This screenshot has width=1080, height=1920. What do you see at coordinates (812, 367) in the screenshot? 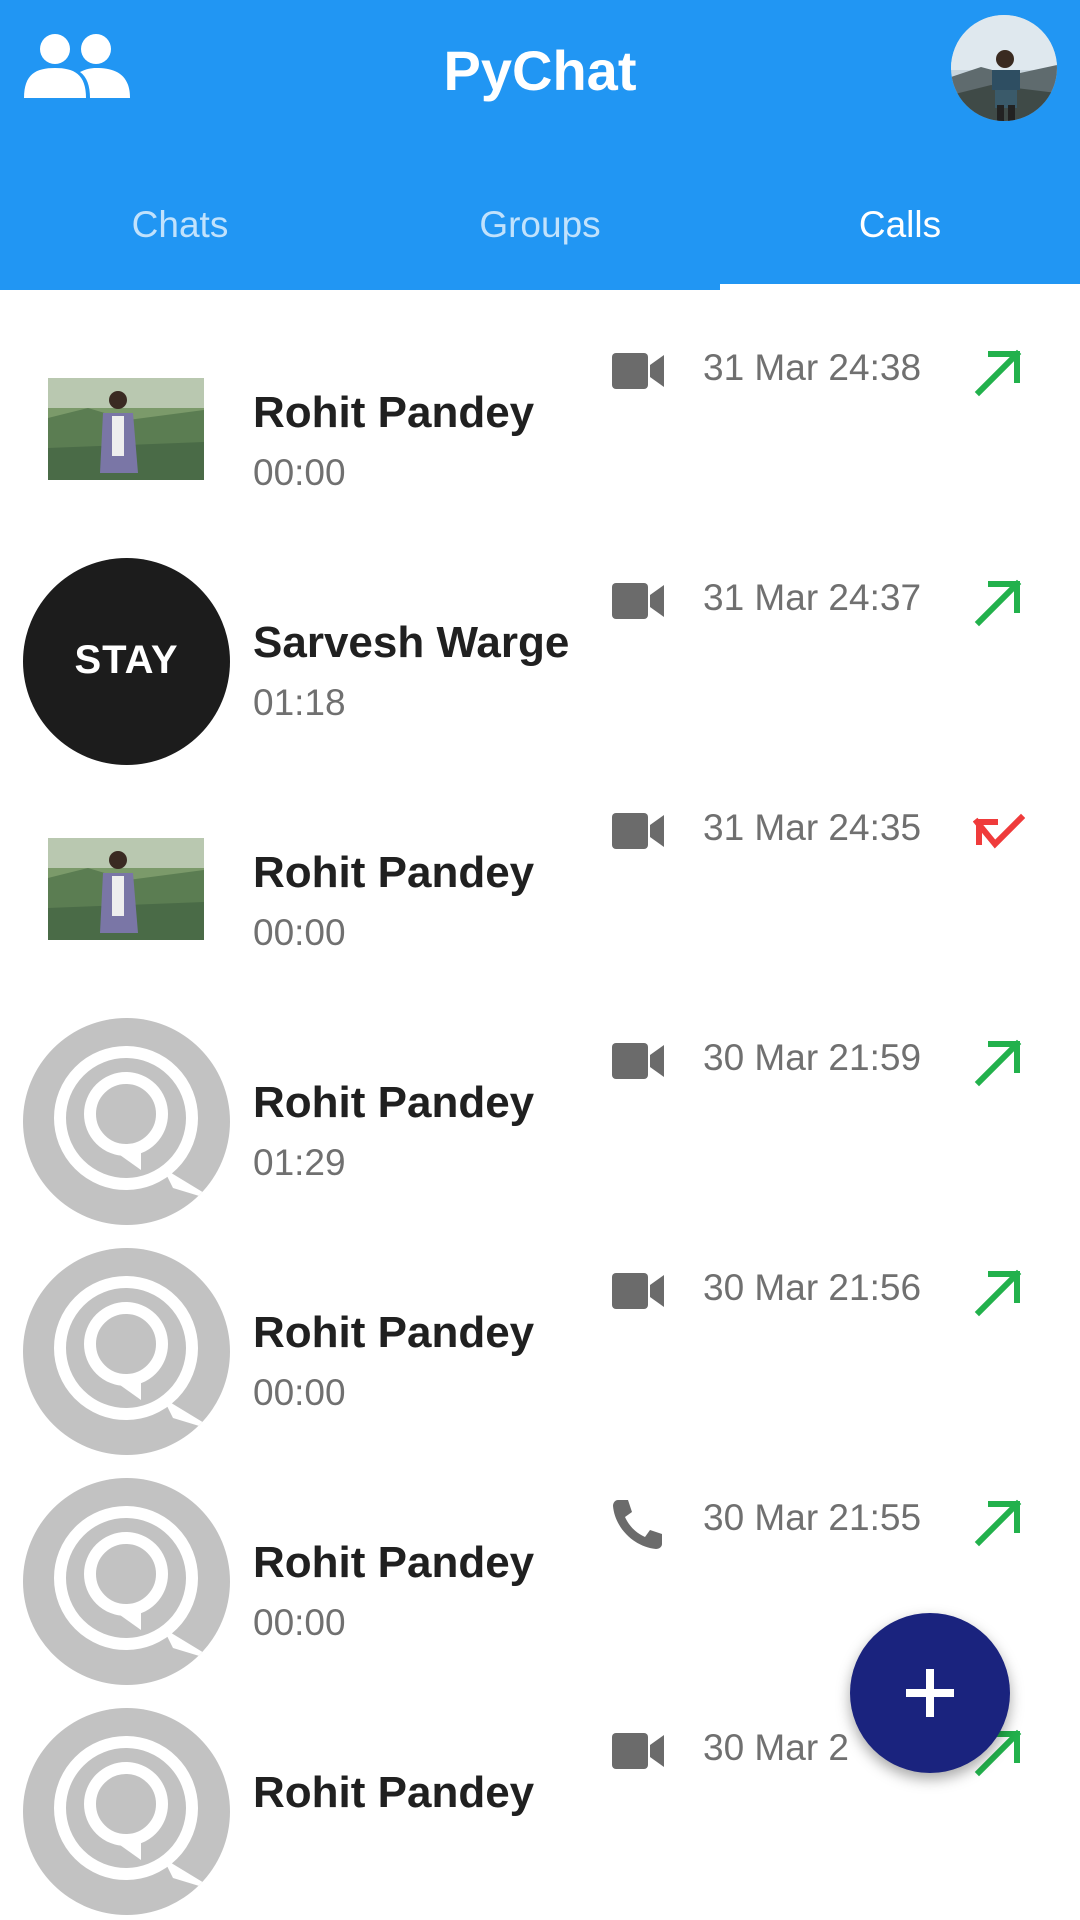
I see `call-time: 31 Mar 24:38` at bounding box center [812, 367].